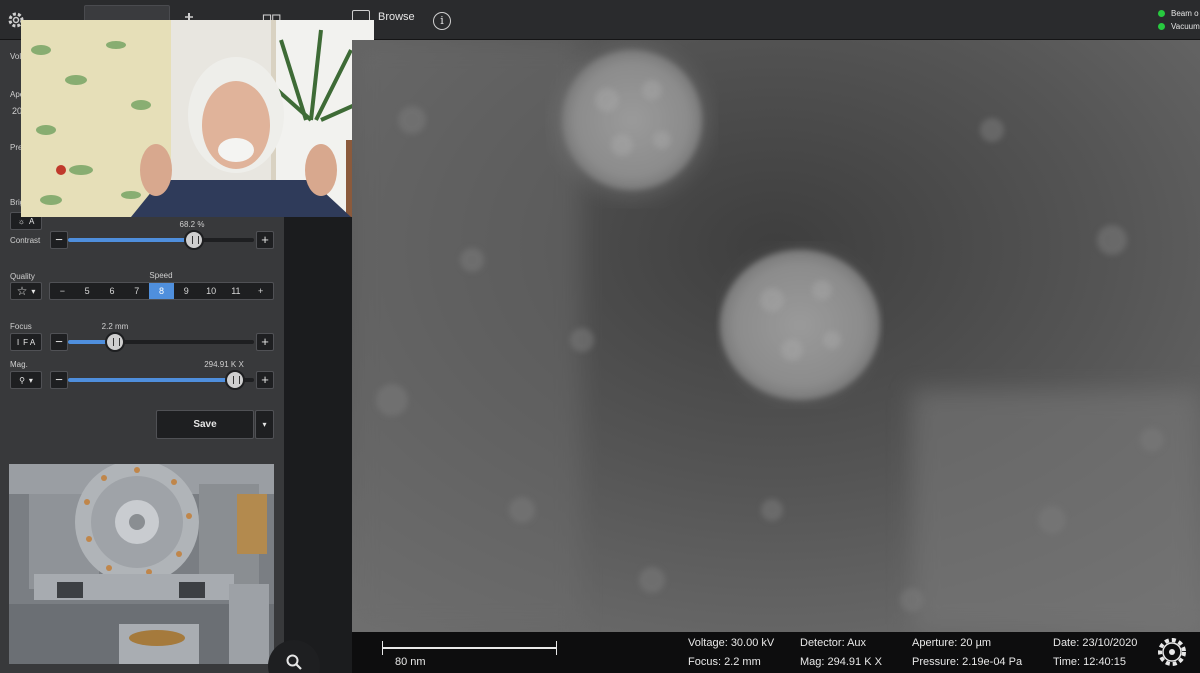  Describe the element at coordinates (161, 275) in the screenshot. I see `speed-label: Speed` at that location.